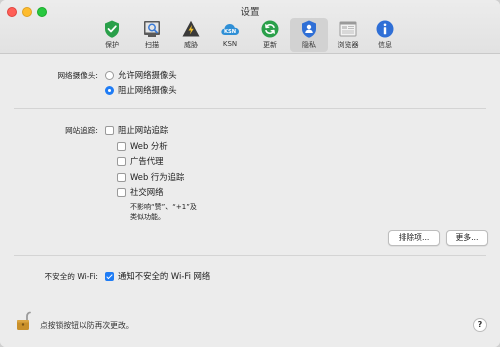 The height and width of the screenshot is (347, 500). What do you see at coordinates (152, 29) in the screenshot?
I see `scan-icon` at bounding box center [152, 29].